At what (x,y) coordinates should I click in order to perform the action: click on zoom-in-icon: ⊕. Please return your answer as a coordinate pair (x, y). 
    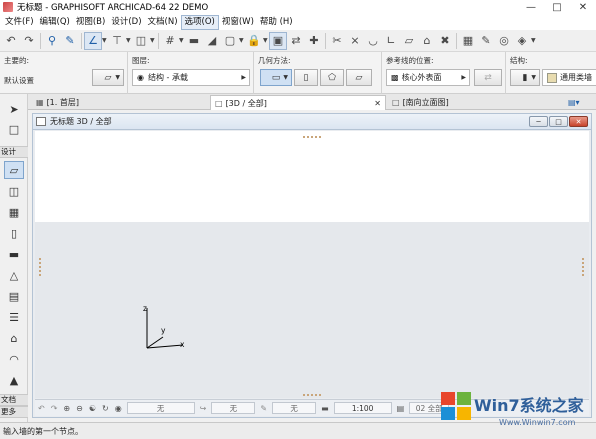
    Looking at the image, I should click on (66, 408).